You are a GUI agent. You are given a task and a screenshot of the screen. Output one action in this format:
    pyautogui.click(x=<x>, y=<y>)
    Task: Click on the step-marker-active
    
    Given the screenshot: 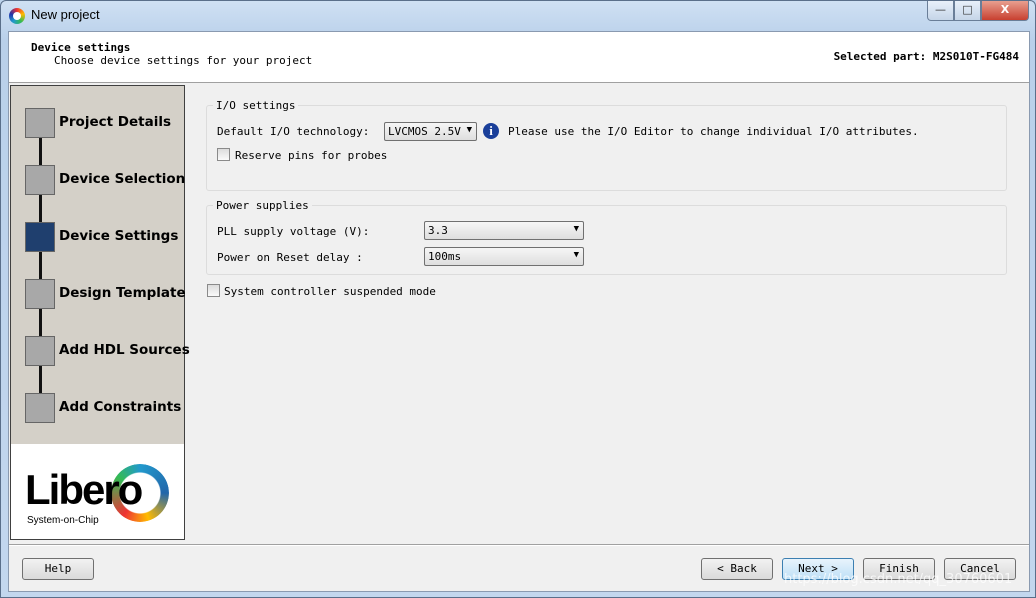 What is the action you would take?
    pyautogui.click(x=40, y=237)
    